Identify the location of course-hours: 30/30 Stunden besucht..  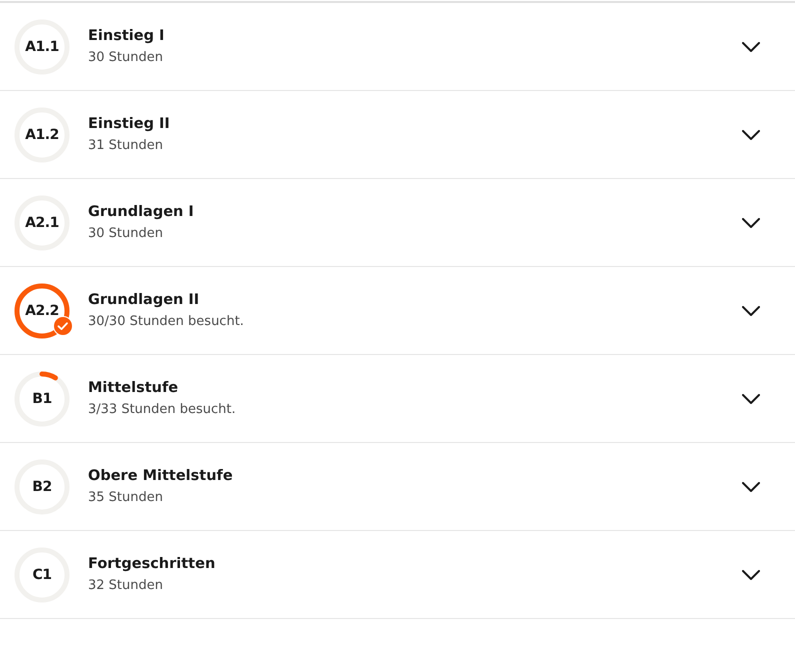
(166, 321).